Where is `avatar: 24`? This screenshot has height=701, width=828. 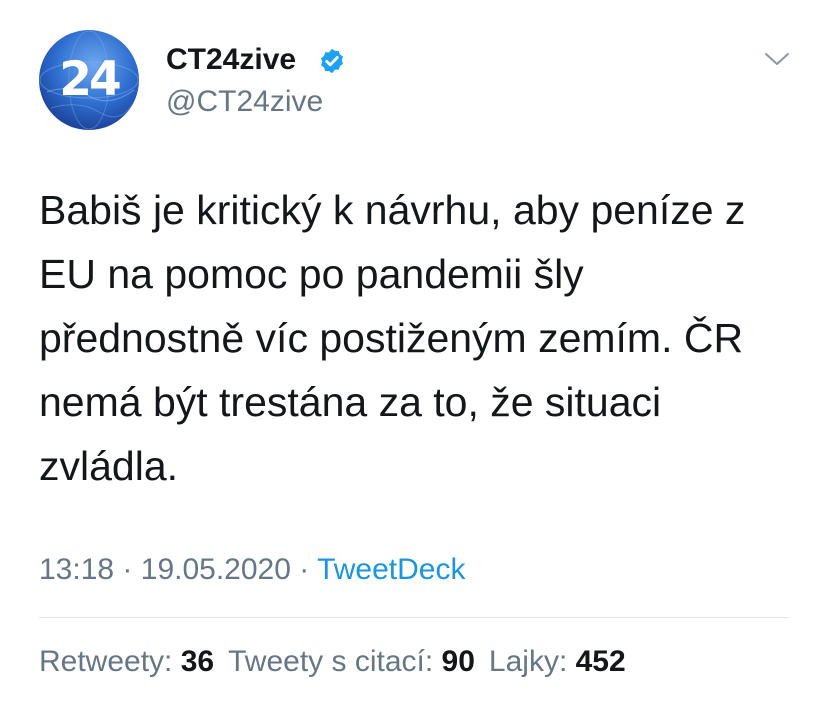 avatar: 24 is located at coordinates (89, 80).